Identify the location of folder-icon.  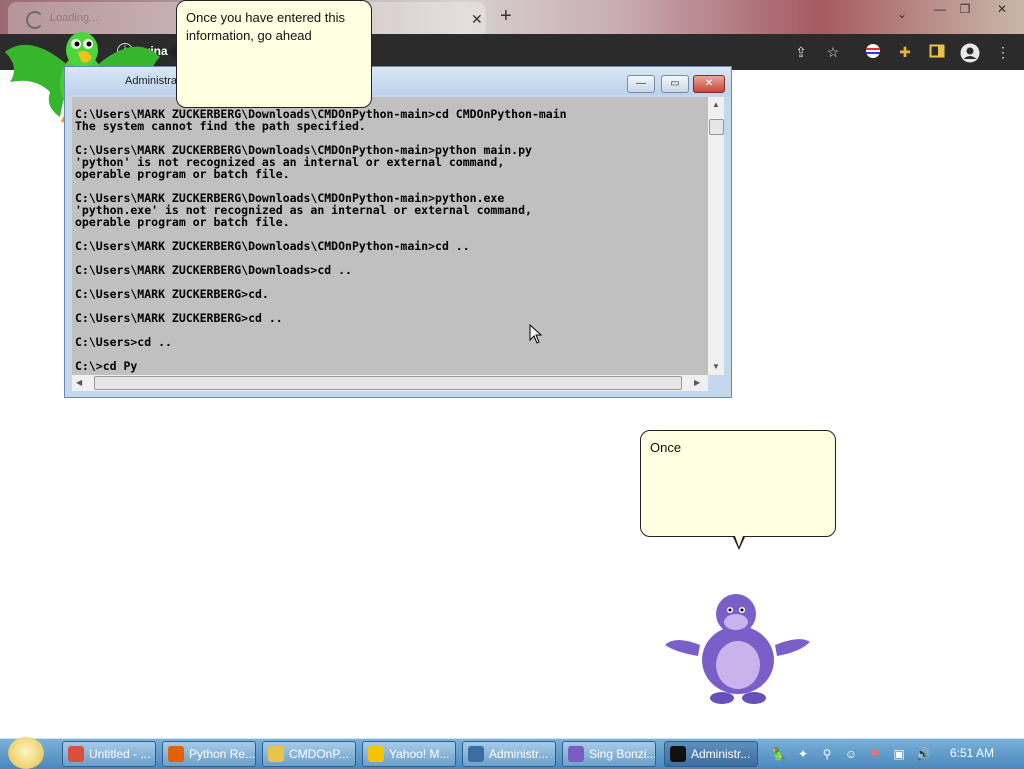
(276, 754).